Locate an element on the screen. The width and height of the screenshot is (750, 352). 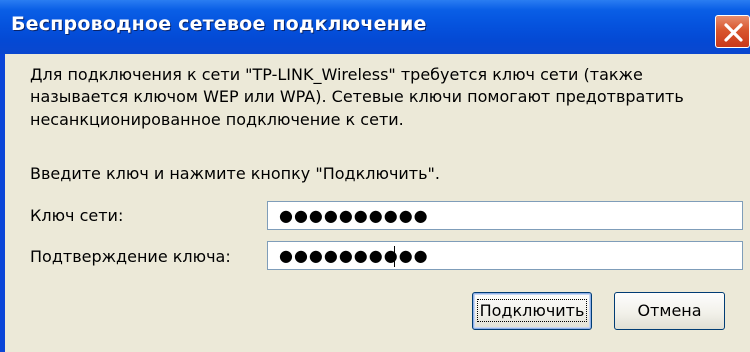
network-key-label: Ключ сети: is located at coordinates (77, 215).